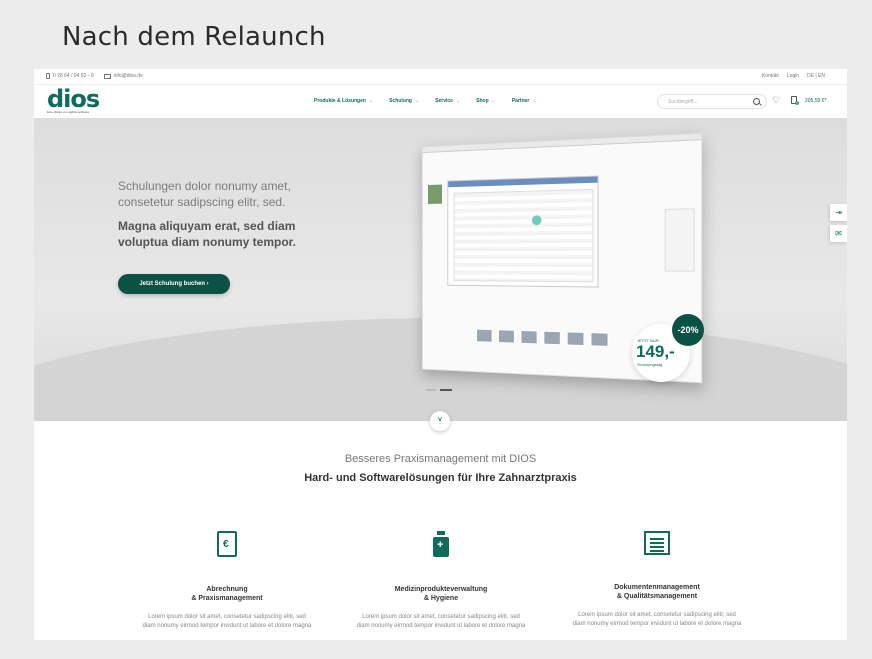  What do you see at coordinates (486, 101) in the screenshot?
I see `nav-item-shop: Shop ⌄` at bounding box center [486, 101].